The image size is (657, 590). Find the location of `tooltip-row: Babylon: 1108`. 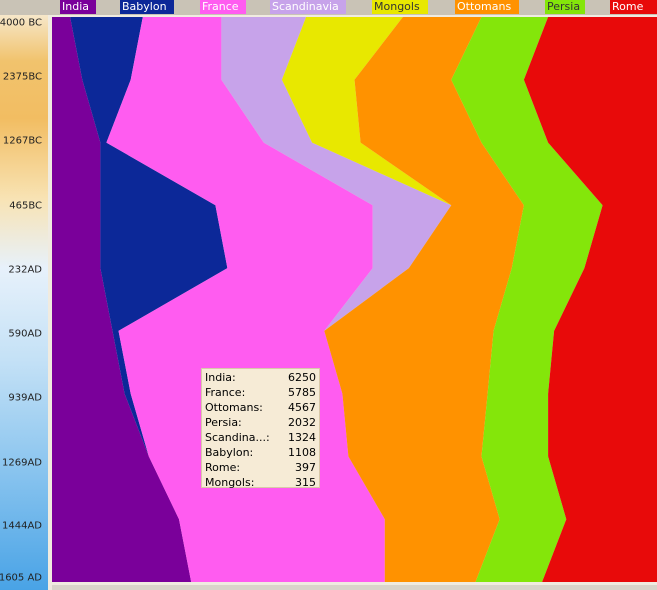

tooltip-row: Babylon: 1108 is located at coordinates (260, 452).